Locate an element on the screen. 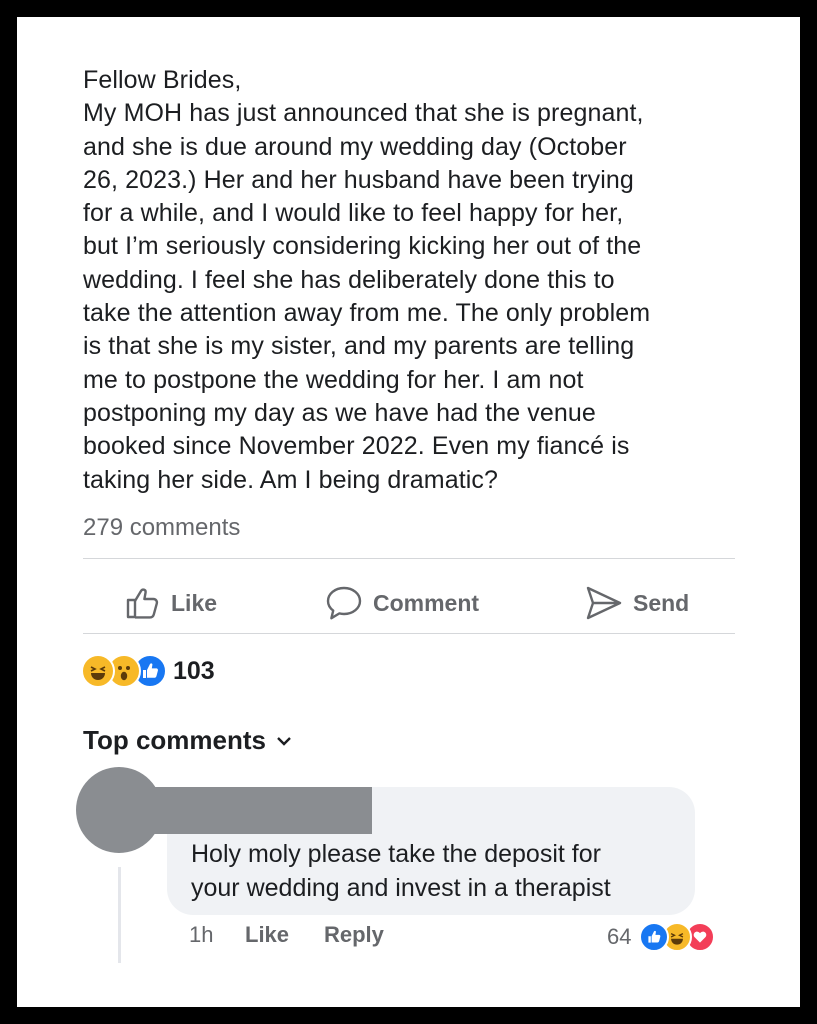  thread-line is located at coordinates (119, 915).